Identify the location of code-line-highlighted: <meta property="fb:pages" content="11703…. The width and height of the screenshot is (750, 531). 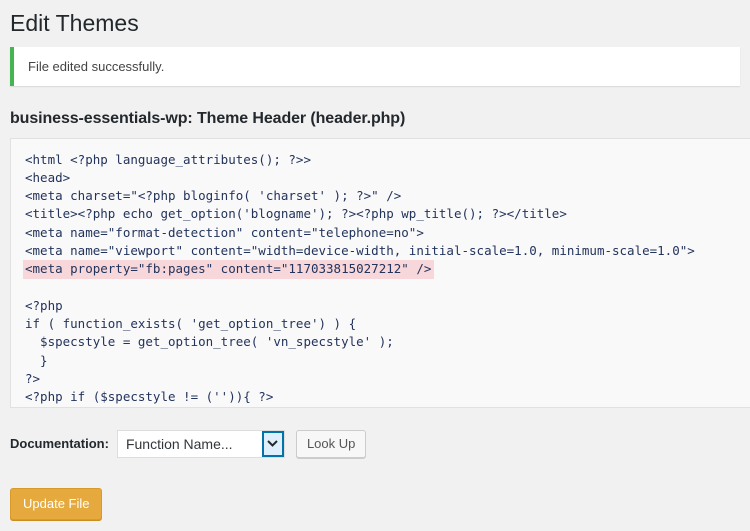
(229, 269).